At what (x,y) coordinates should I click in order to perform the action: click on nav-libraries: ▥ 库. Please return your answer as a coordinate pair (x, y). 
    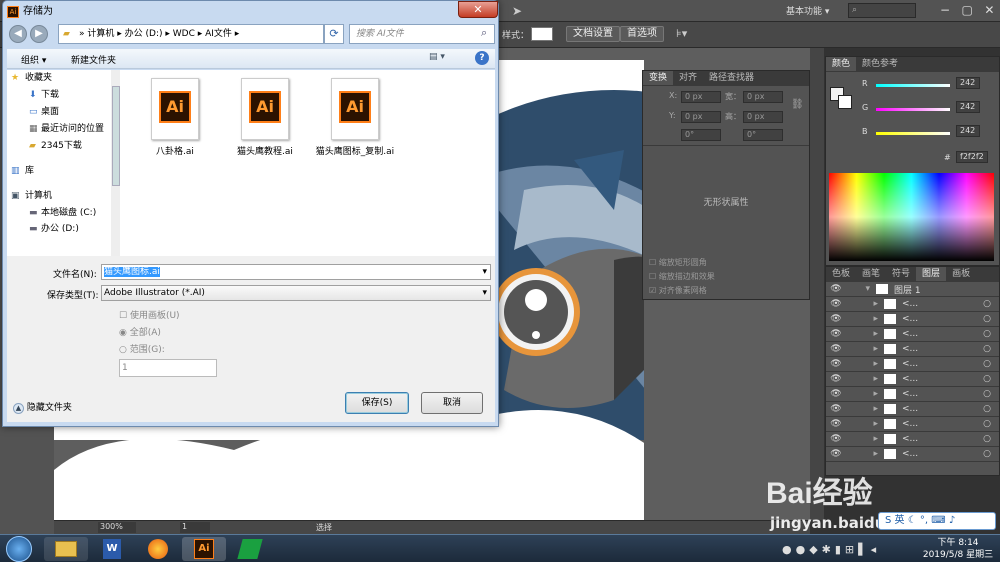
    Looking at the image, I should click on (62, 171).